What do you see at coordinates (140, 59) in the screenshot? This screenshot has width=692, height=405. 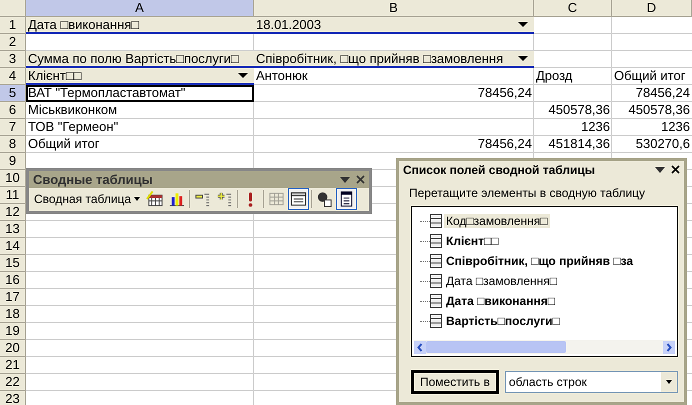 I see `pivot-field-button: Сумма по полю Вартість□послуги□` at bounding box center [140, 59].